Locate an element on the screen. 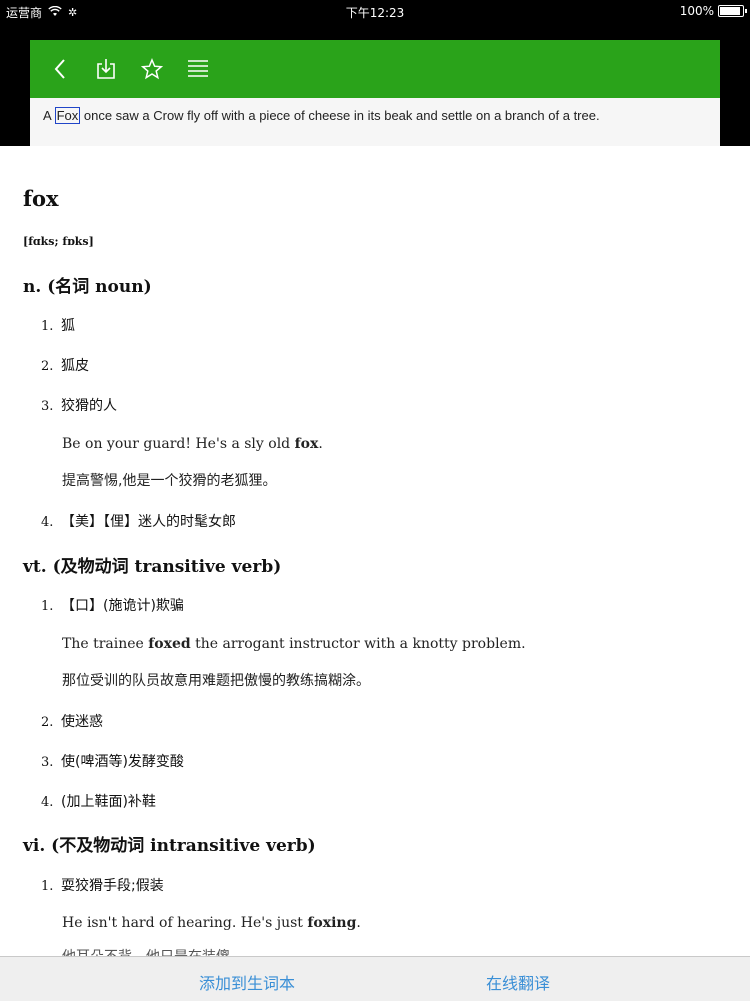  reader-toolbar is located at coordinates (375, 69).